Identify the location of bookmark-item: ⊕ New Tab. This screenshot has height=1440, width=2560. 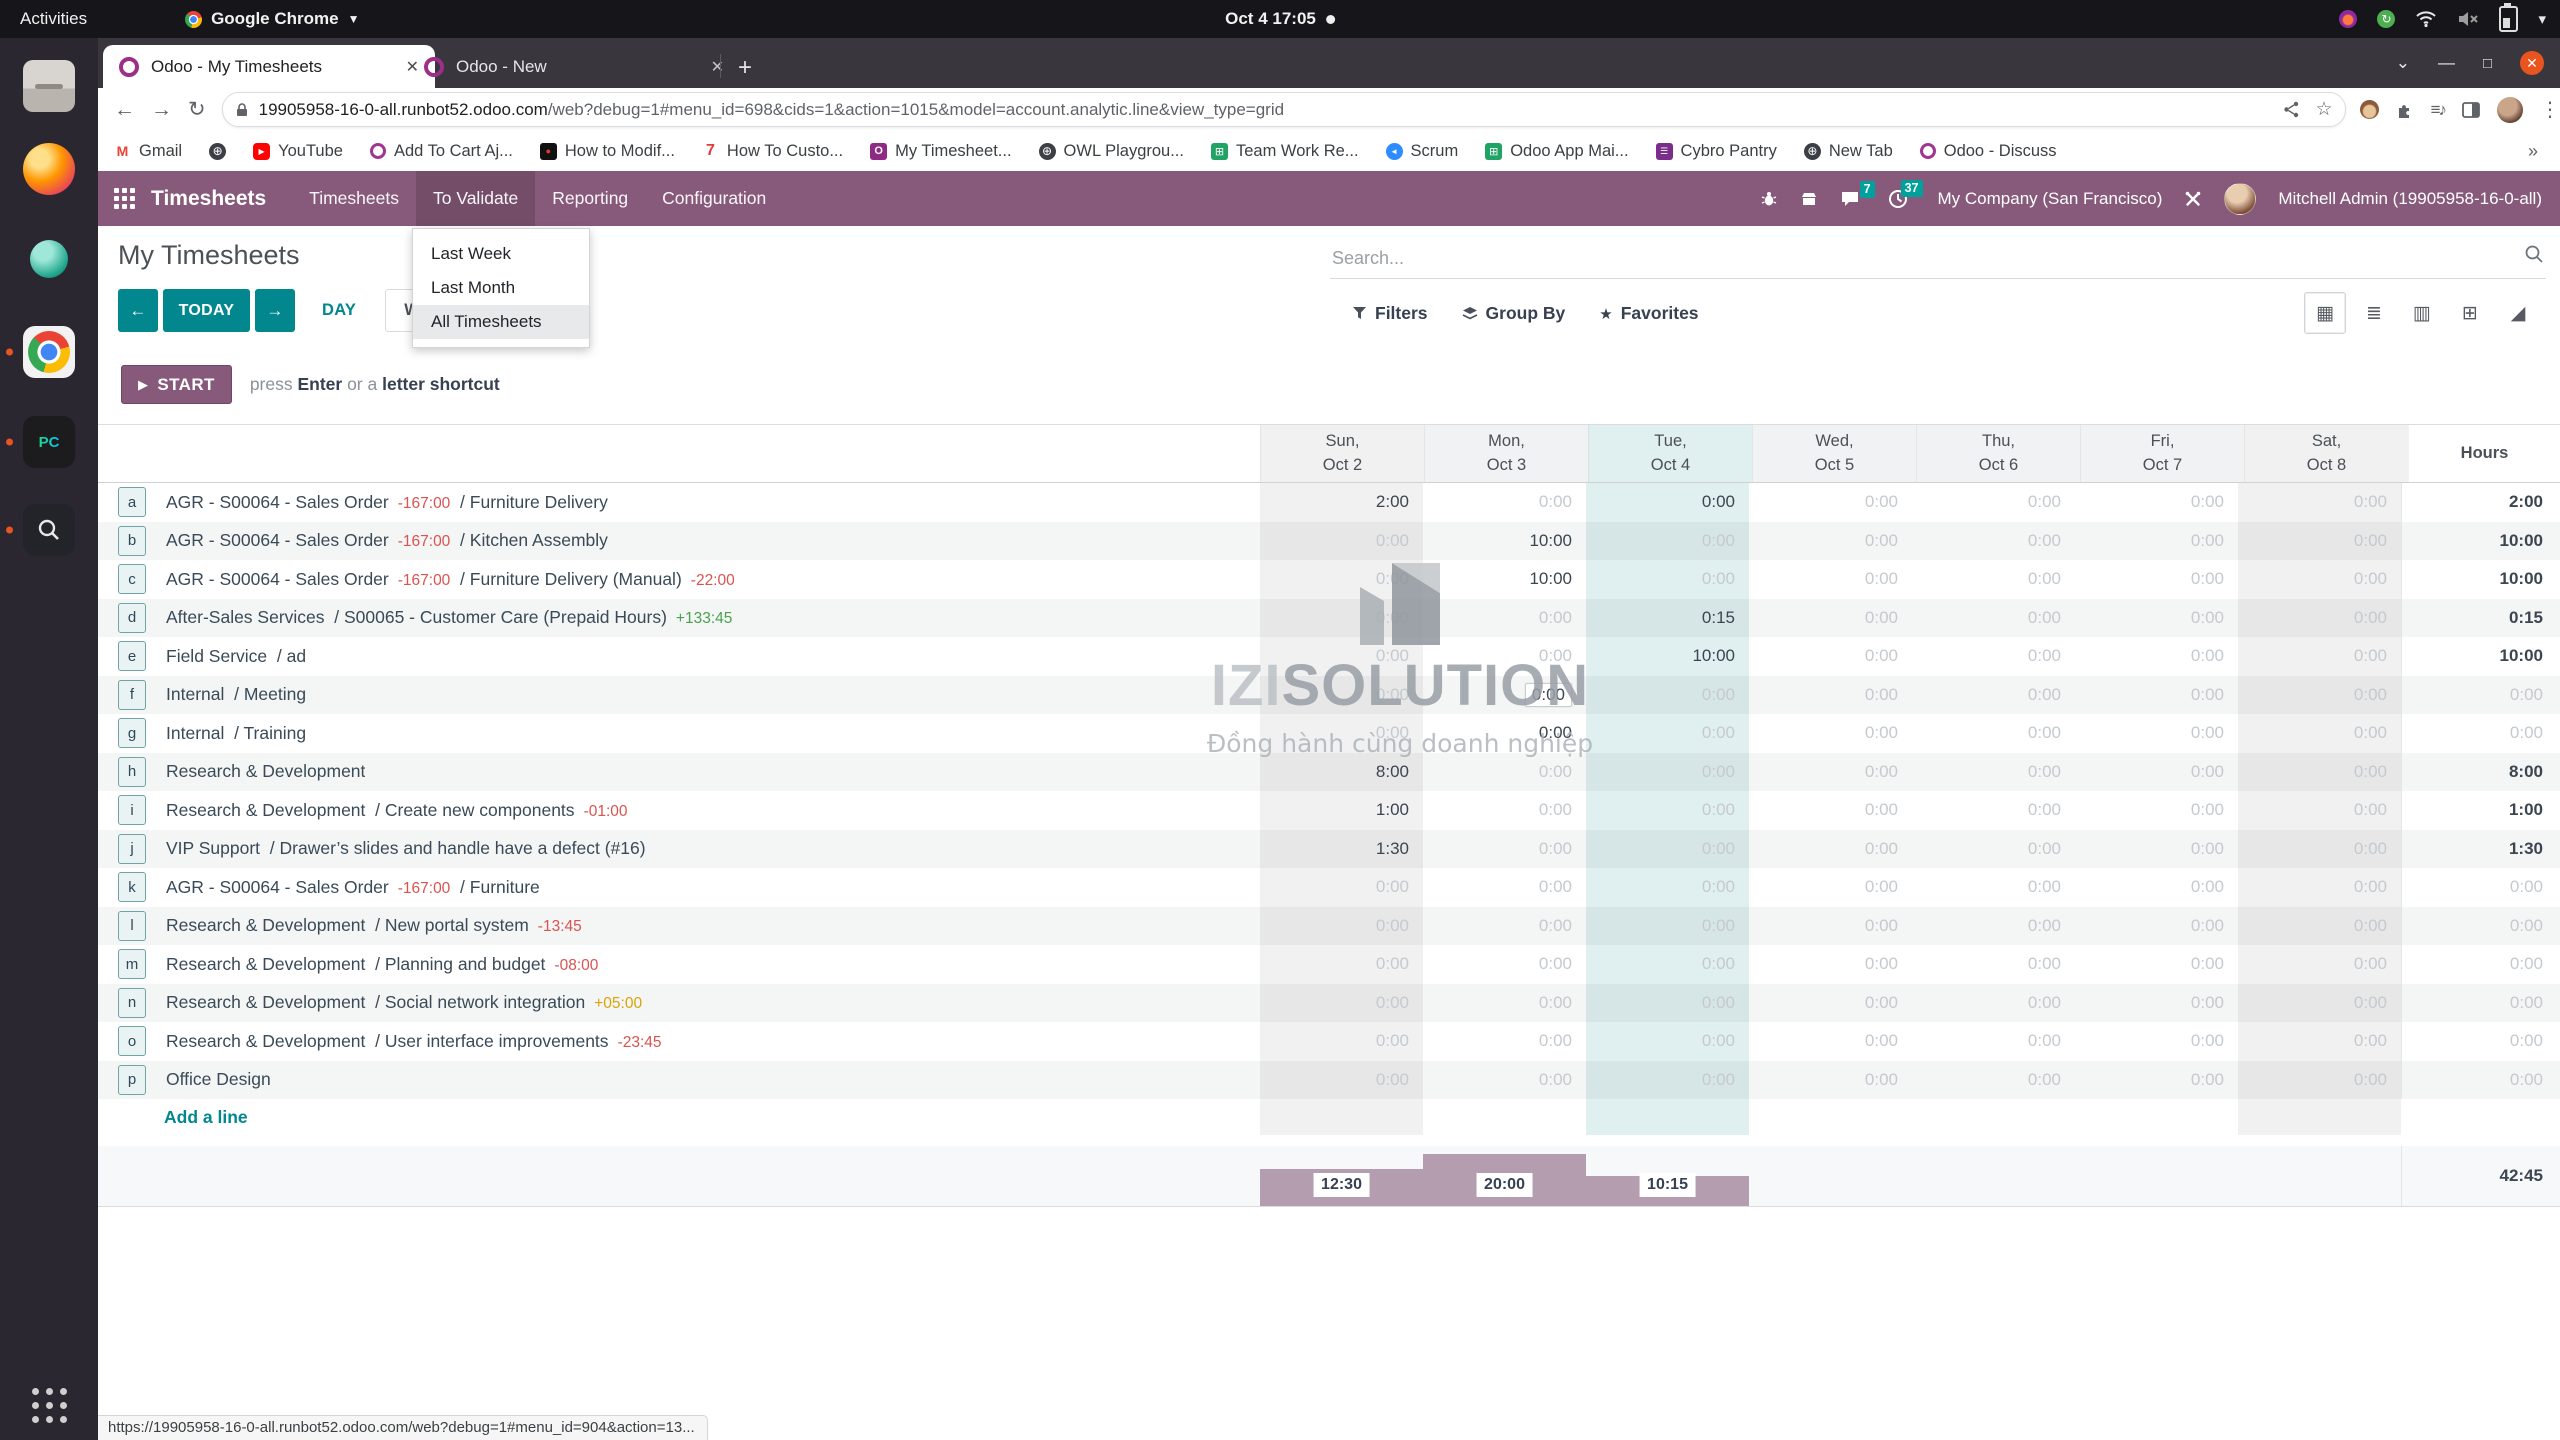
(1848, 151).